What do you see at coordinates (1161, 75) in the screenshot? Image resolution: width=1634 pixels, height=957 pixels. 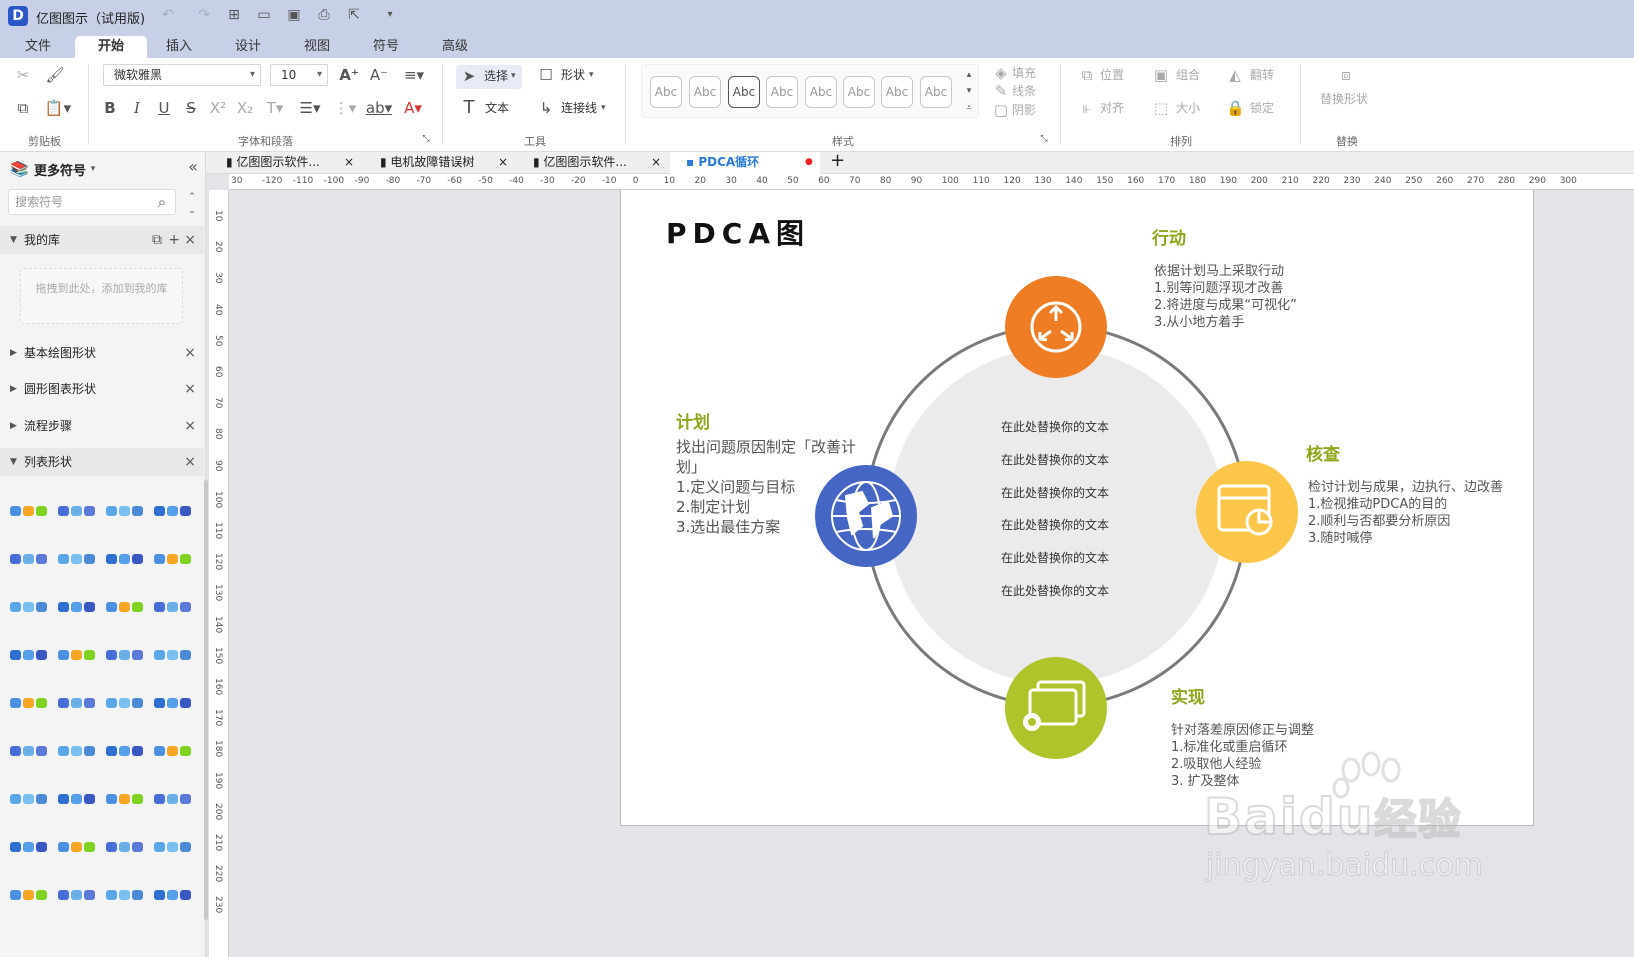 I see `group-icon: ▣` at bounding box center [1161, 75].